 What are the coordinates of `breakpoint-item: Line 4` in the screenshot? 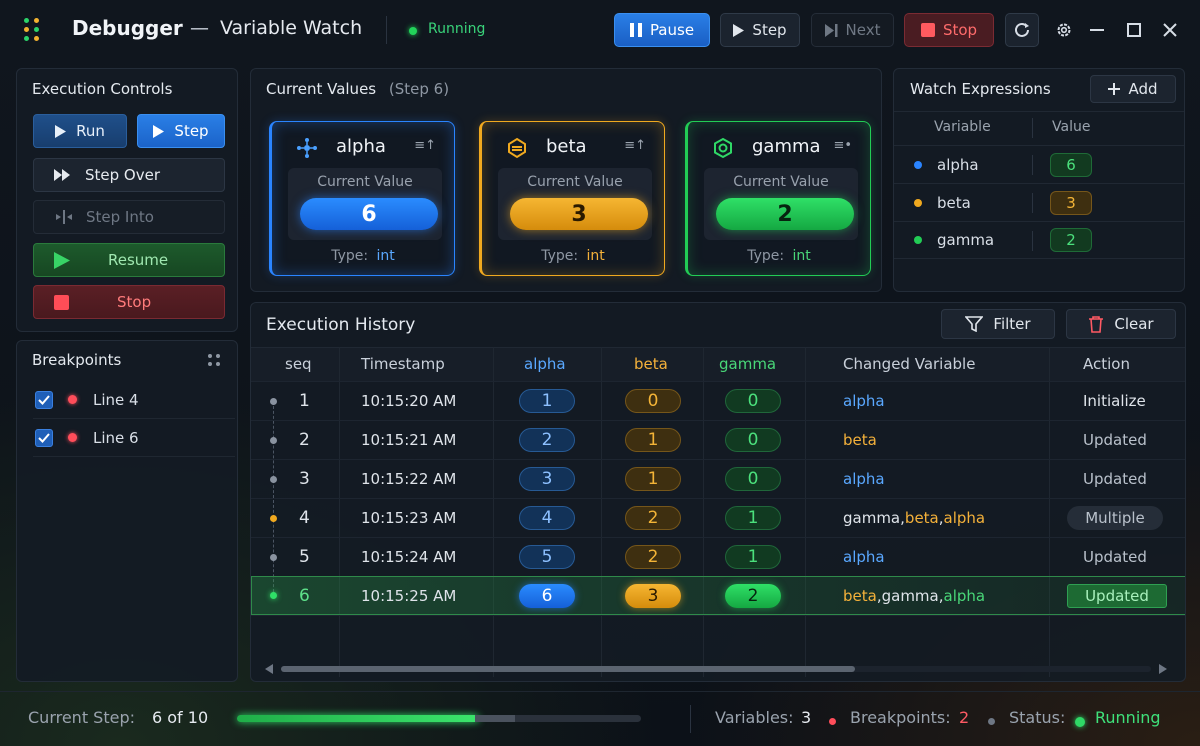 It's located at (134, 400).